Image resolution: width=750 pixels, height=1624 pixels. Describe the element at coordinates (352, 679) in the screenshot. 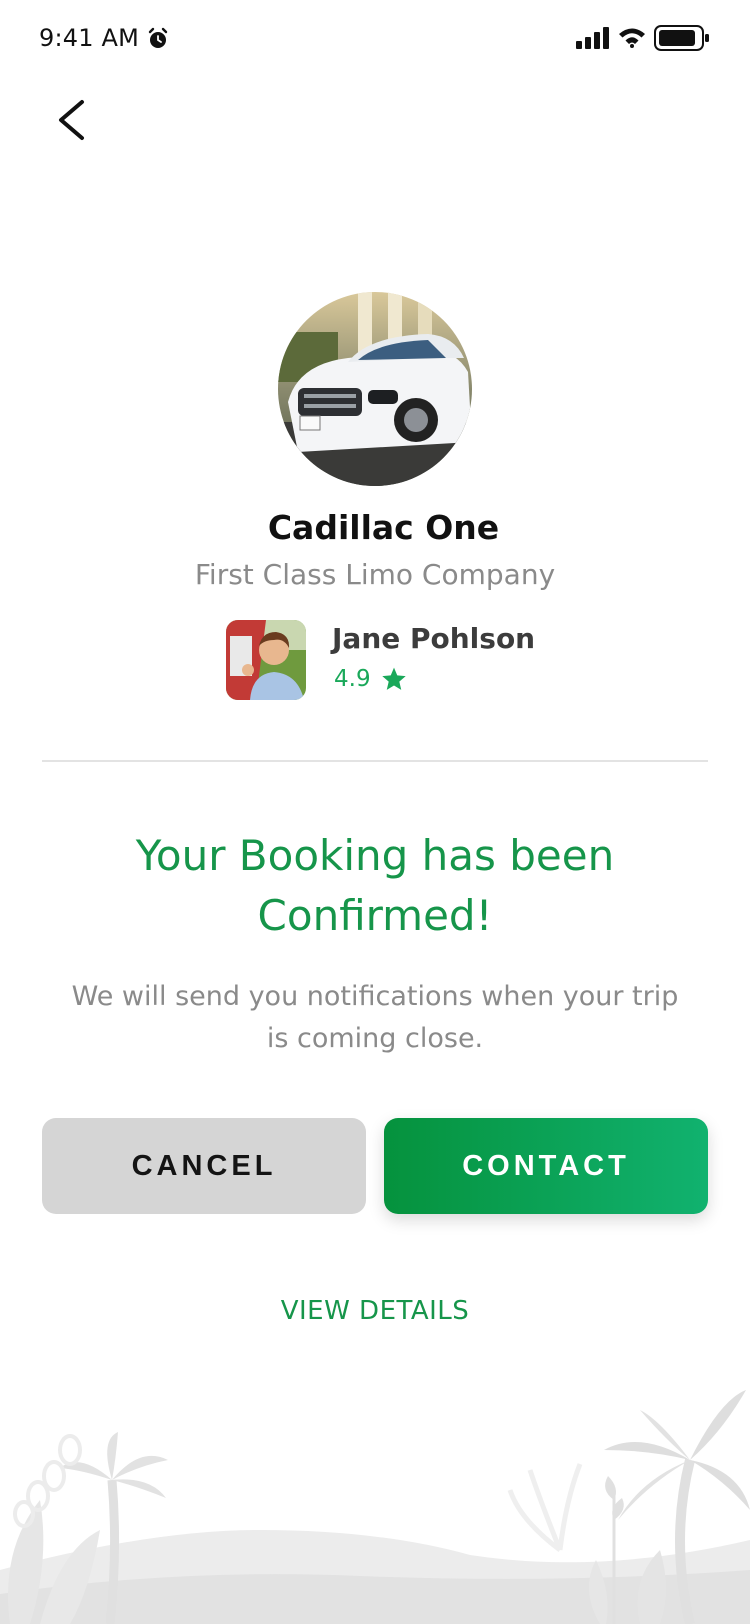

I see `driver-rating-value: 4.9` at that location.